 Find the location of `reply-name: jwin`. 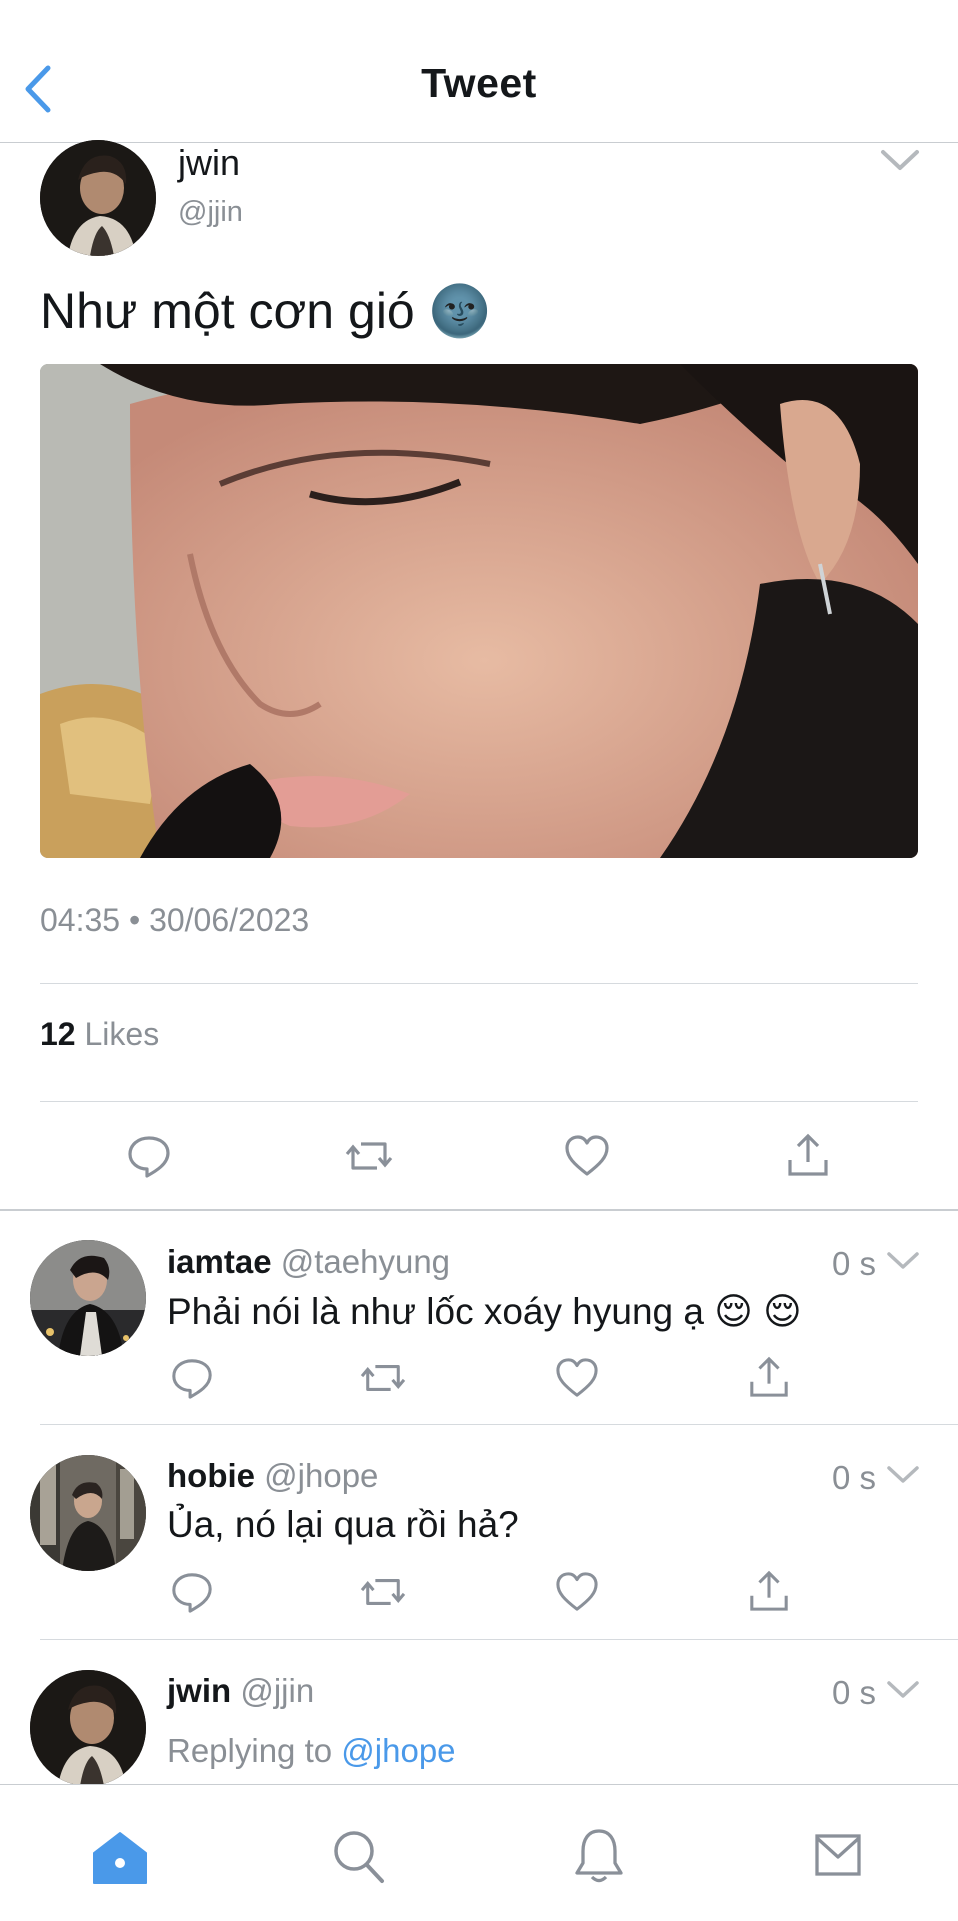

reply-name: jwin is located at coordinates (199, 1690).